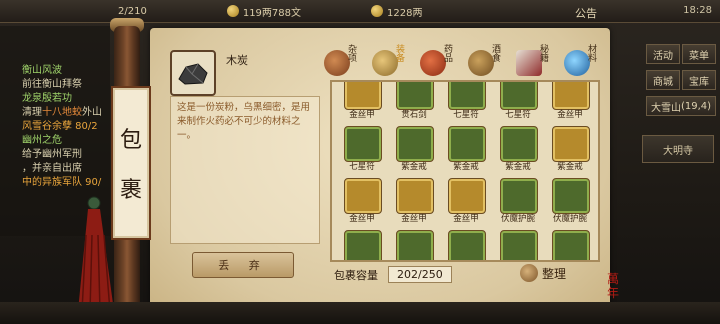 The image size is (720, 324). What do you see at coordinates (96, 254) in the screenshot?
I see `tassel-icon` at bounding box center [96, 254].